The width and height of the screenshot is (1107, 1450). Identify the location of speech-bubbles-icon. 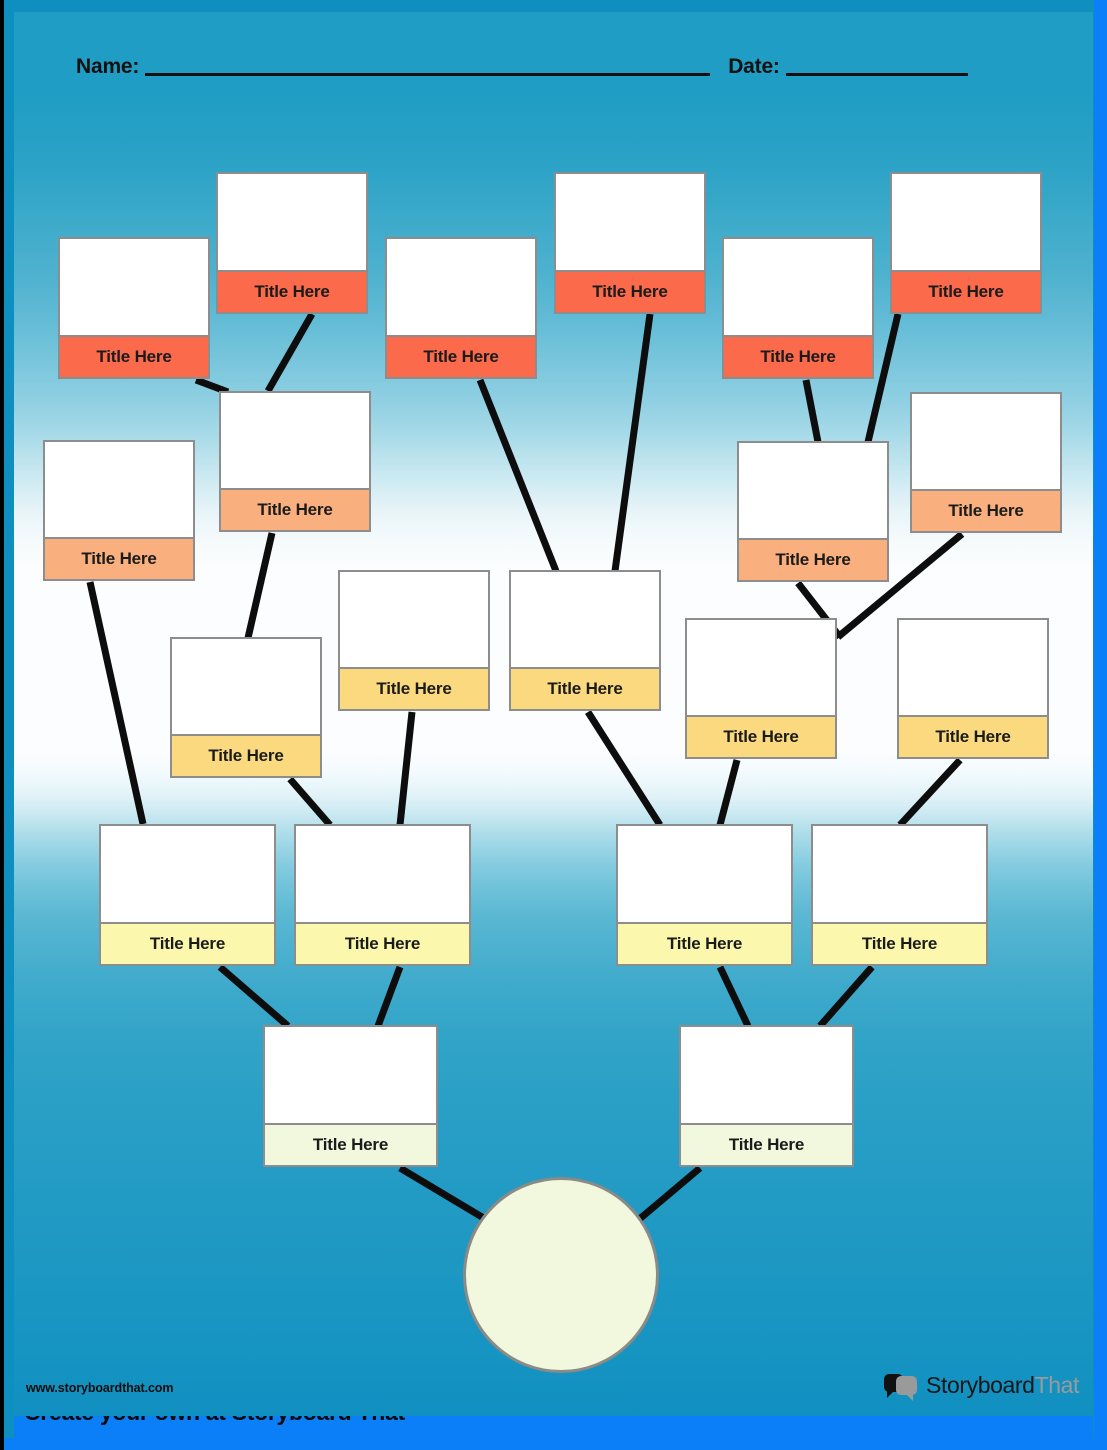
(901, 1386).